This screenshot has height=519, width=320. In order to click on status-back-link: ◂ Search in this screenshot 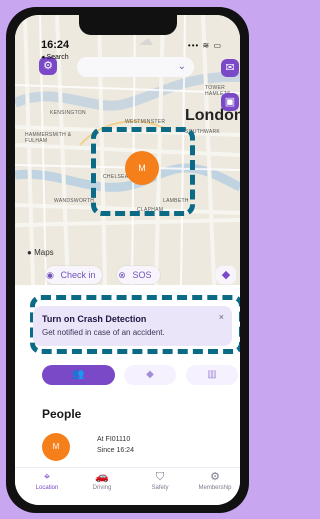, I will do `click(55, 57)`.